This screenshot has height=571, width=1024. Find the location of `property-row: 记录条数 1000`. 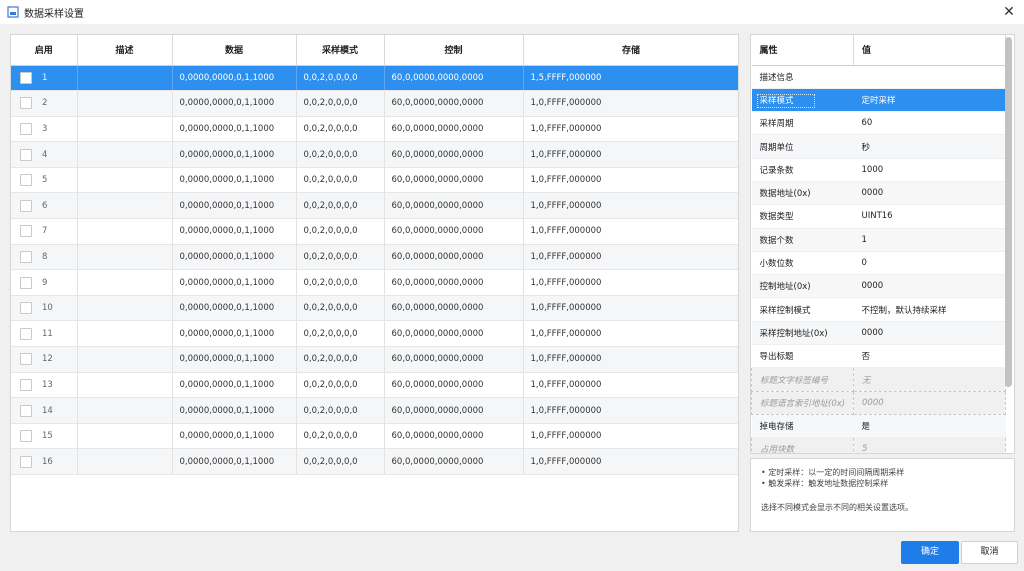

property-row: 记录条数 1000 is located at coordinates (878, 170).